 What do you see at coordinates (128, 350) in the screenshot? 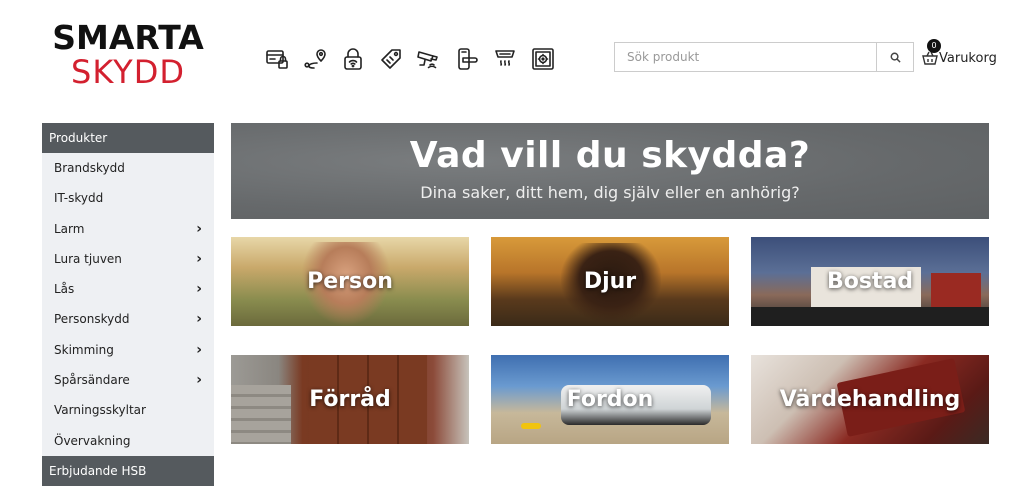
I see `sidebar-item-skimming: Skimming ›` at bounding box center [128, 350].